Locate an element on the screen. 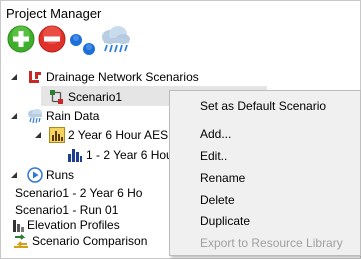 Image resolution: width=361 pixels, height=259 pixels. panel-title: Project Manager is located at coordinates (54, 13).